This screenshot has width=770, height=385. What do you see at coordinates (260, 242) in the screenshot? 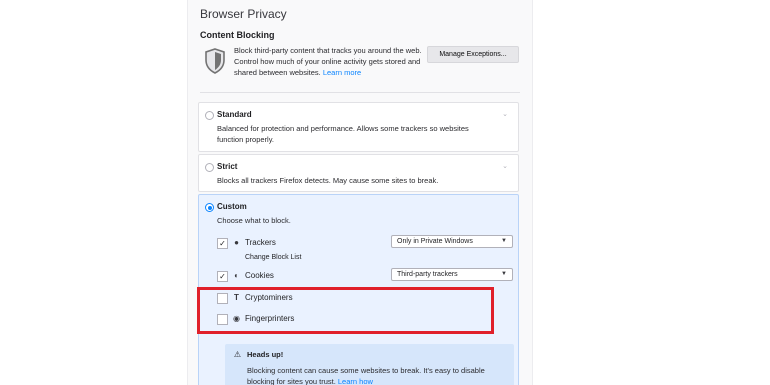
I see `trackers-label: Trackers` at bounding box center [260, 242].